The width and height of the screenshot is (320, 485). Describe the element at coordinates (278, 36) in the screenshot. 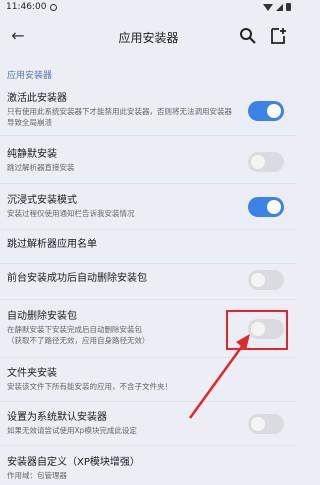

I see `add-file-icon` at that location.